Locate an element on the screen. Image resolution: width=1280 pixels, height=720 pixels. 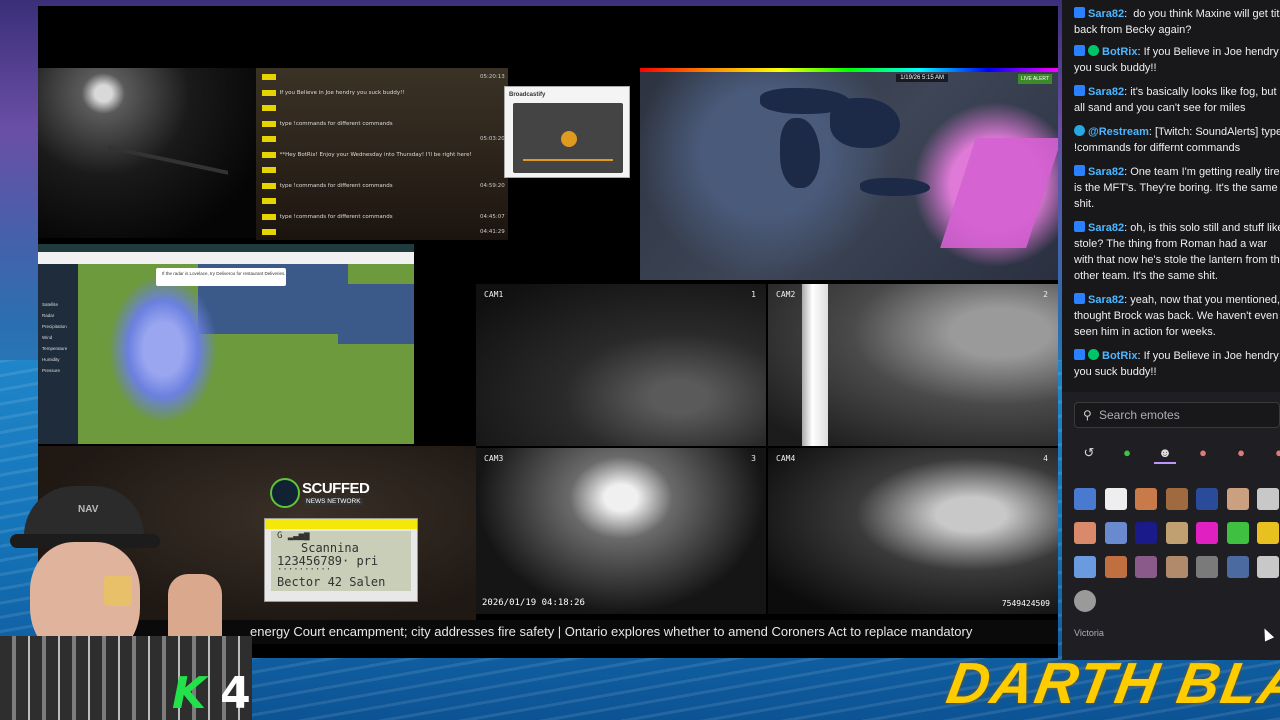
volume-bar is located at coordinates (568, 160).